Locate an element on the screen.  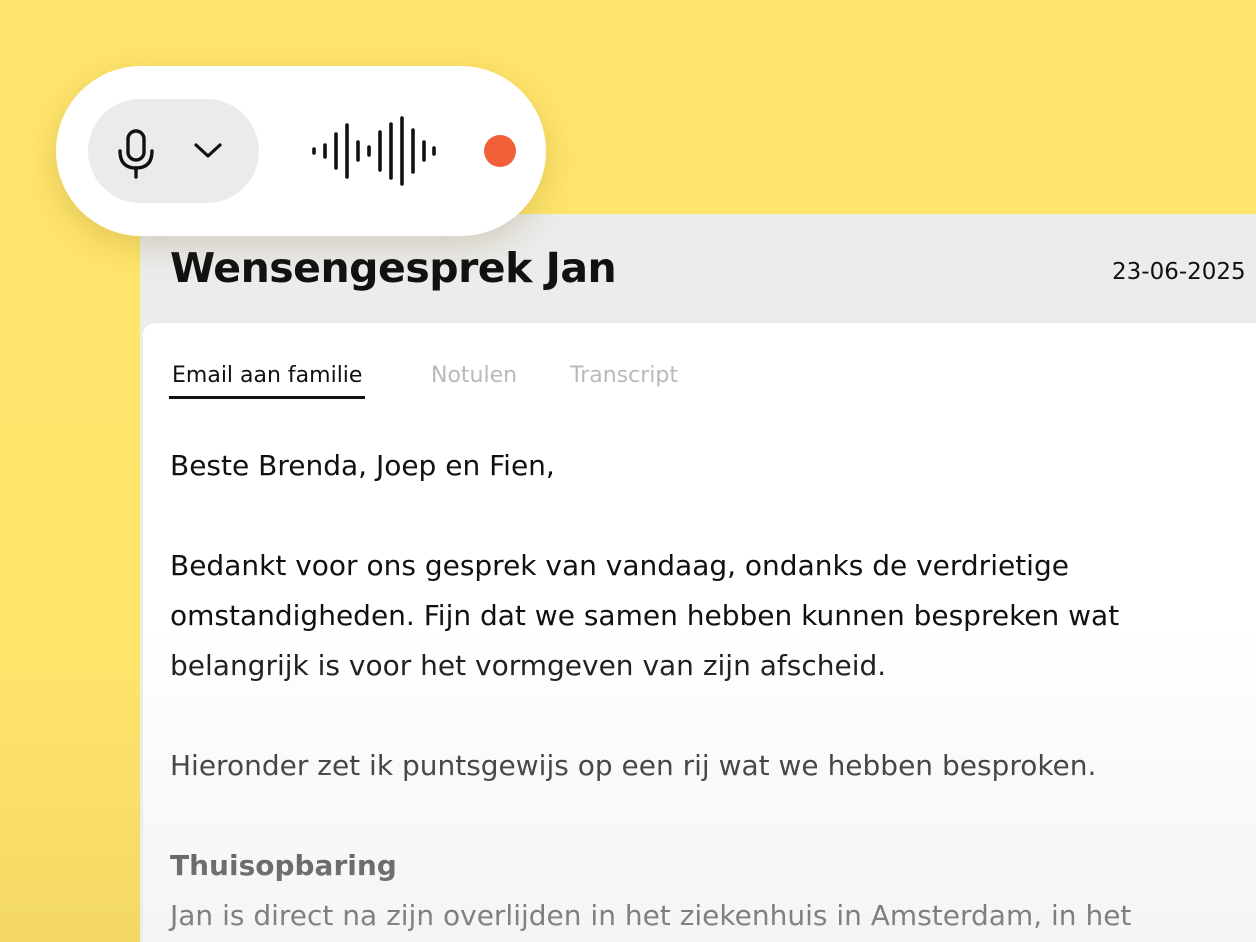
microphone-icon is located at coordinates (136, 154).